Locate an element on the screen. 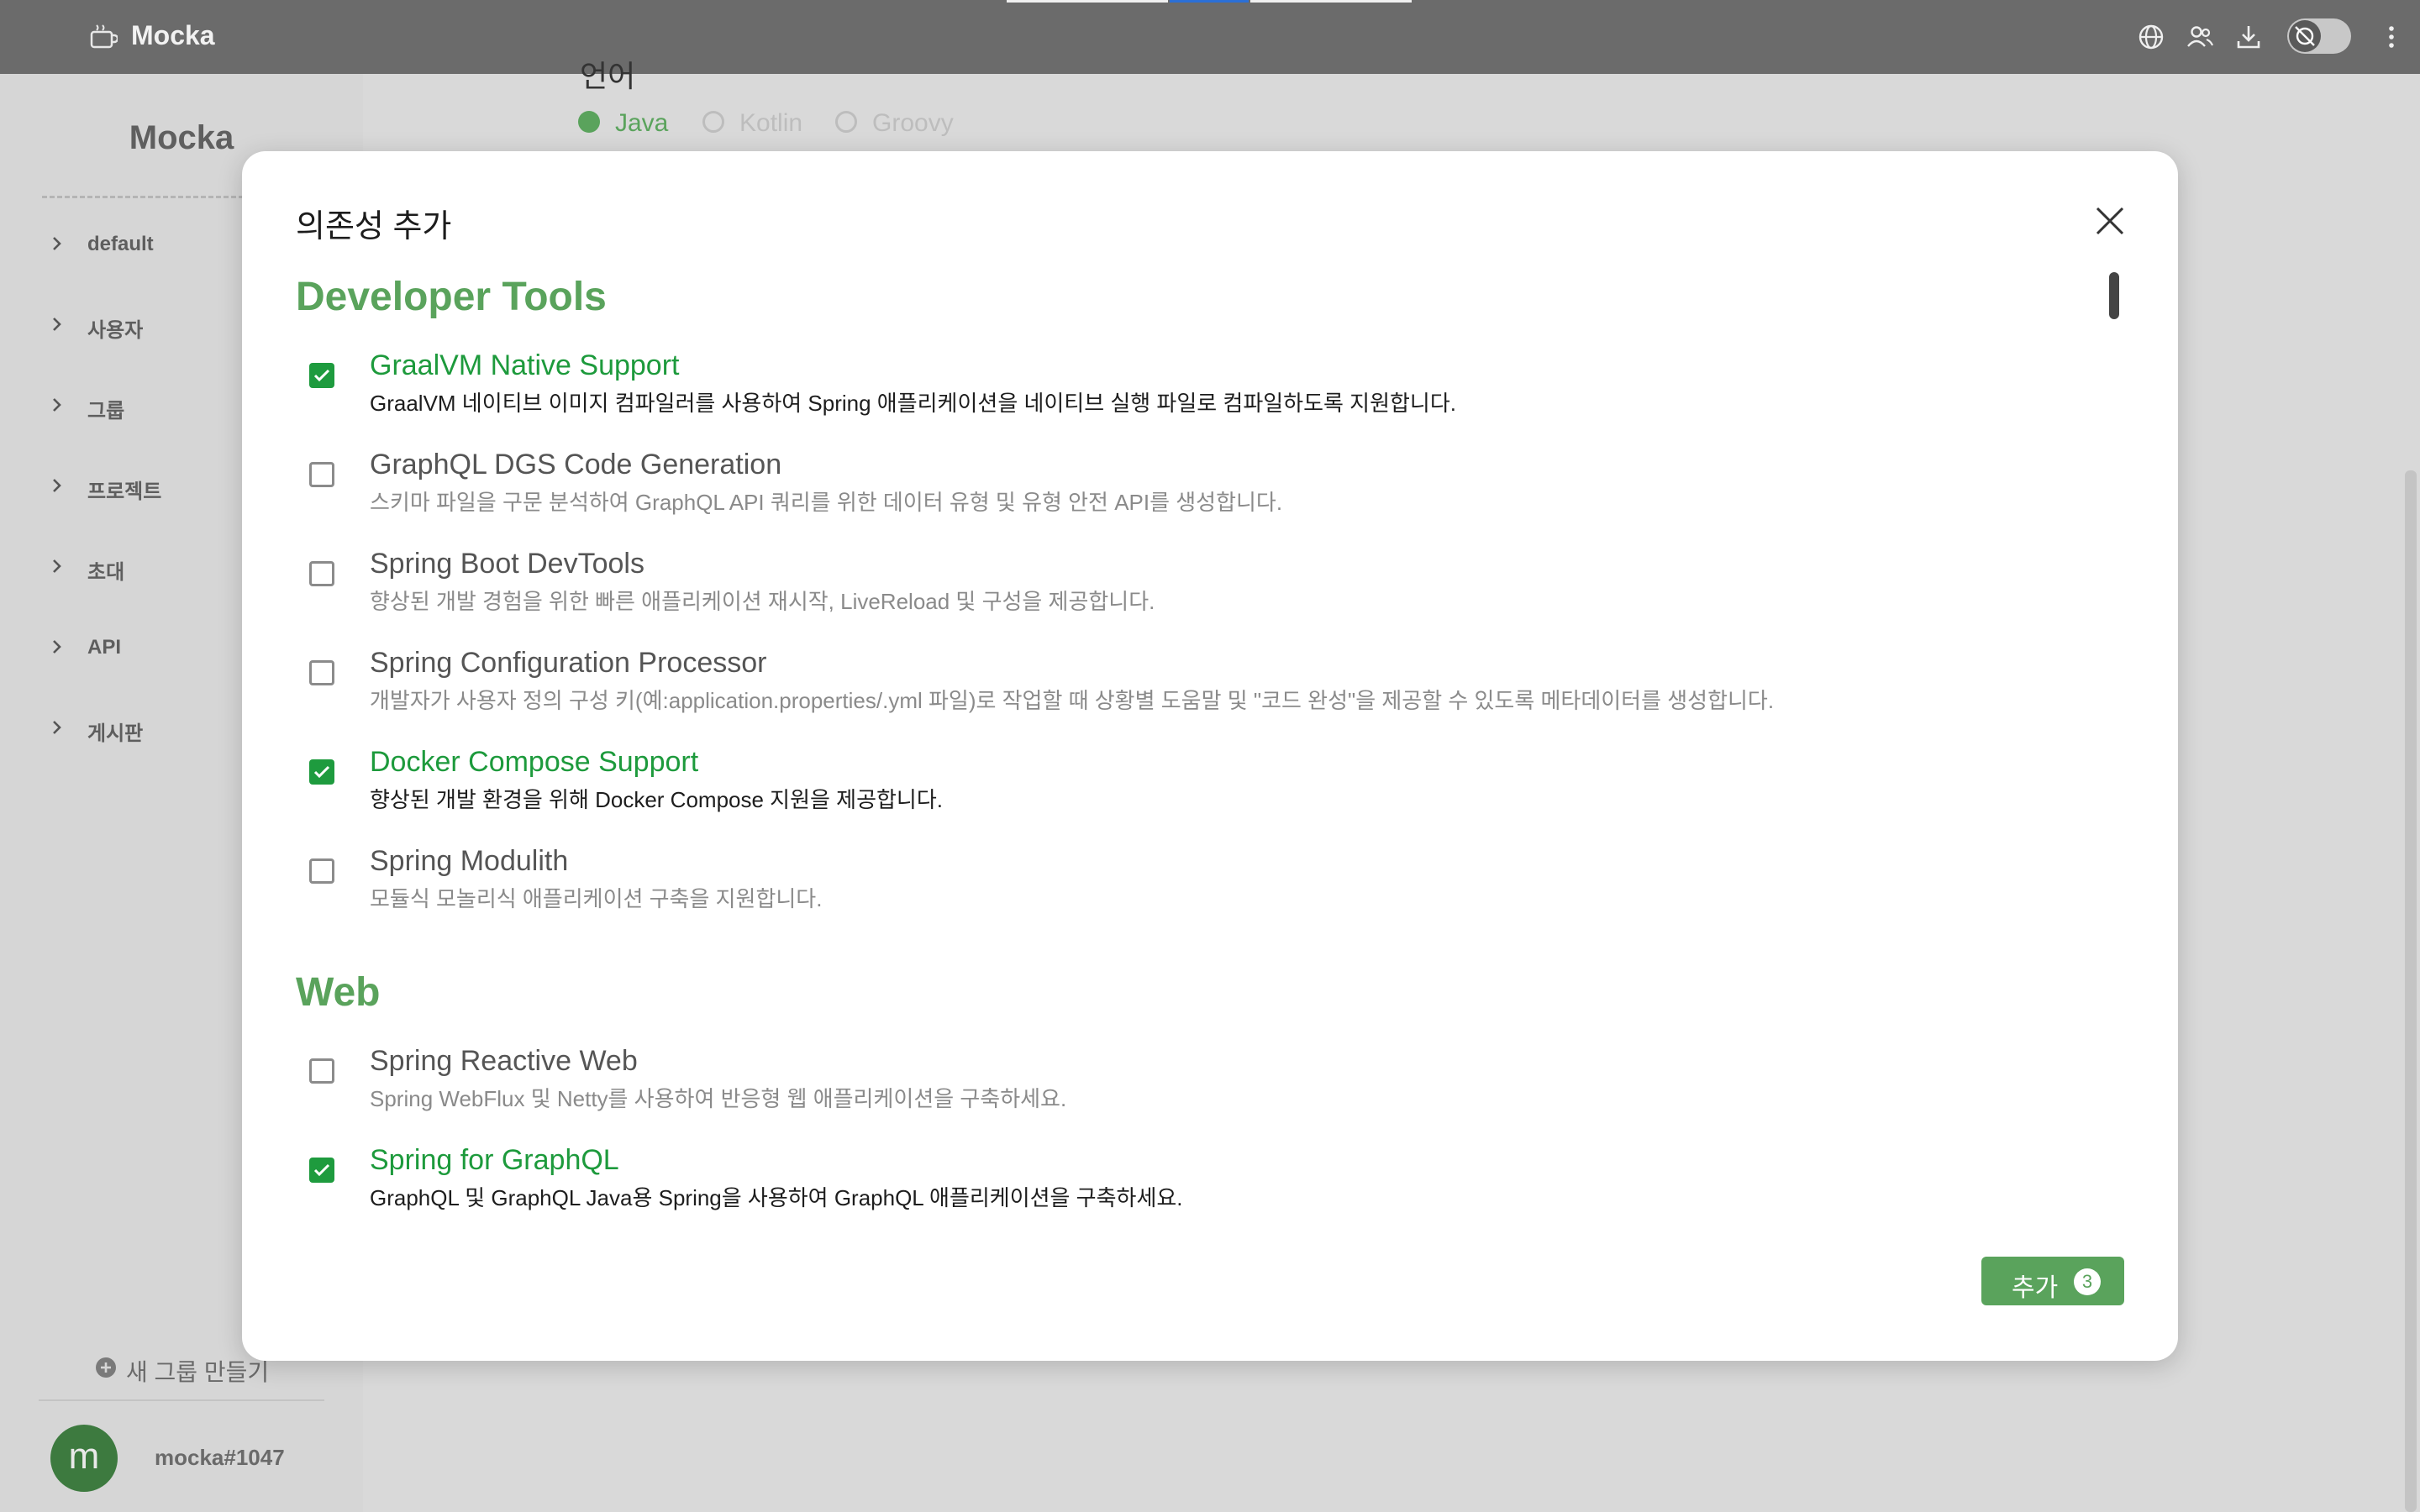 The width and height of the screenshot is (2420, 1512). dependency-description: 모듈식 모놀리식 애플리케이션 구축을 지원합니다. is located at coordinates (597, 898).